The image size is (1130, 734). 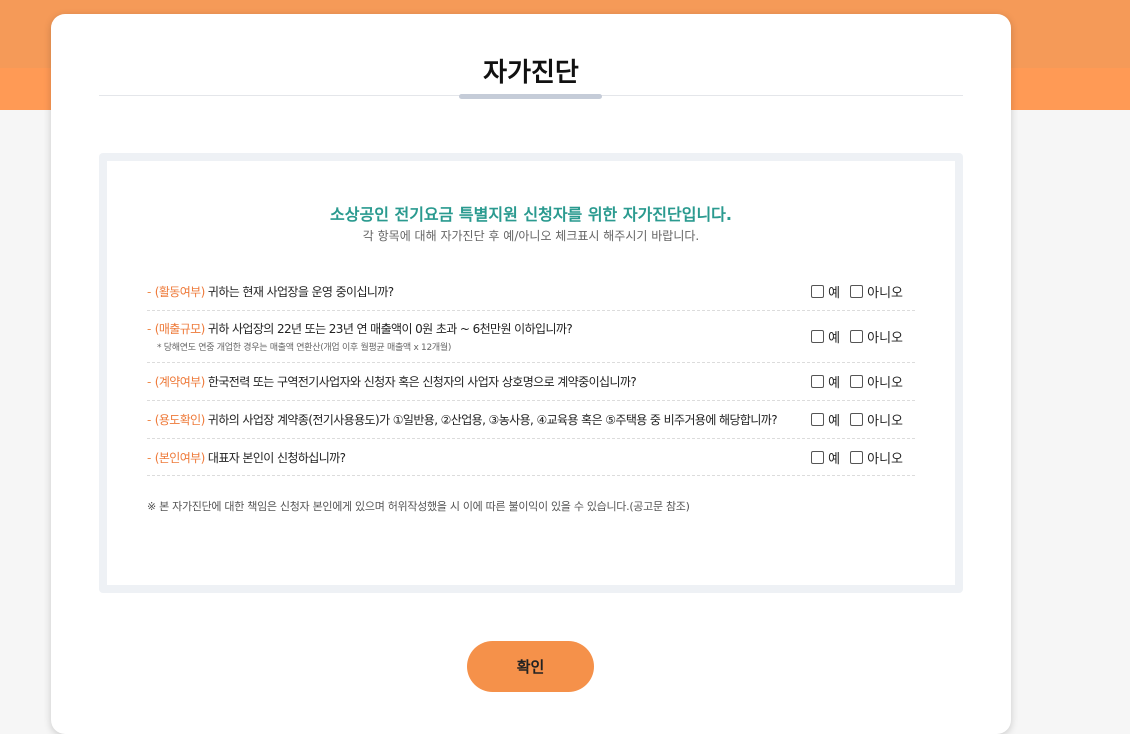 I want to click on diagnosis-instructions: 각 항목에 대해 자가진단 후 예/아니오 체크표시 해주시기 바랍니다., so click(x=531, y=236).